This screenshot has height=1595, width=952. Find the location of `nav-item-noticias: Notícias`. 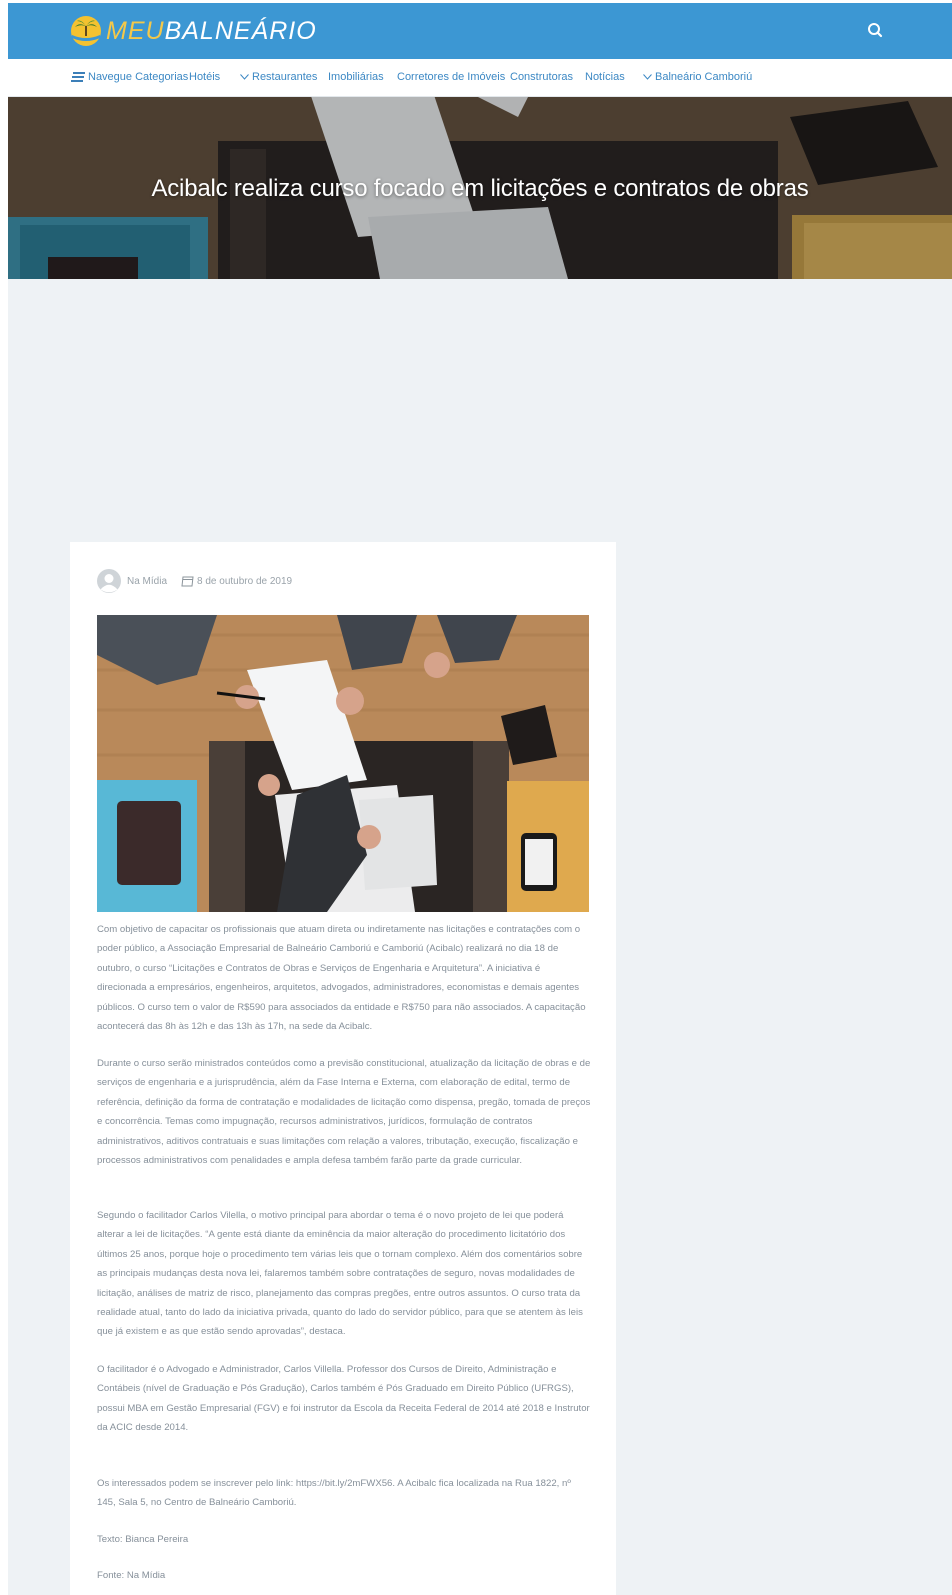

nav-item-noticias: Notícias is located at coordinates (605, 77).